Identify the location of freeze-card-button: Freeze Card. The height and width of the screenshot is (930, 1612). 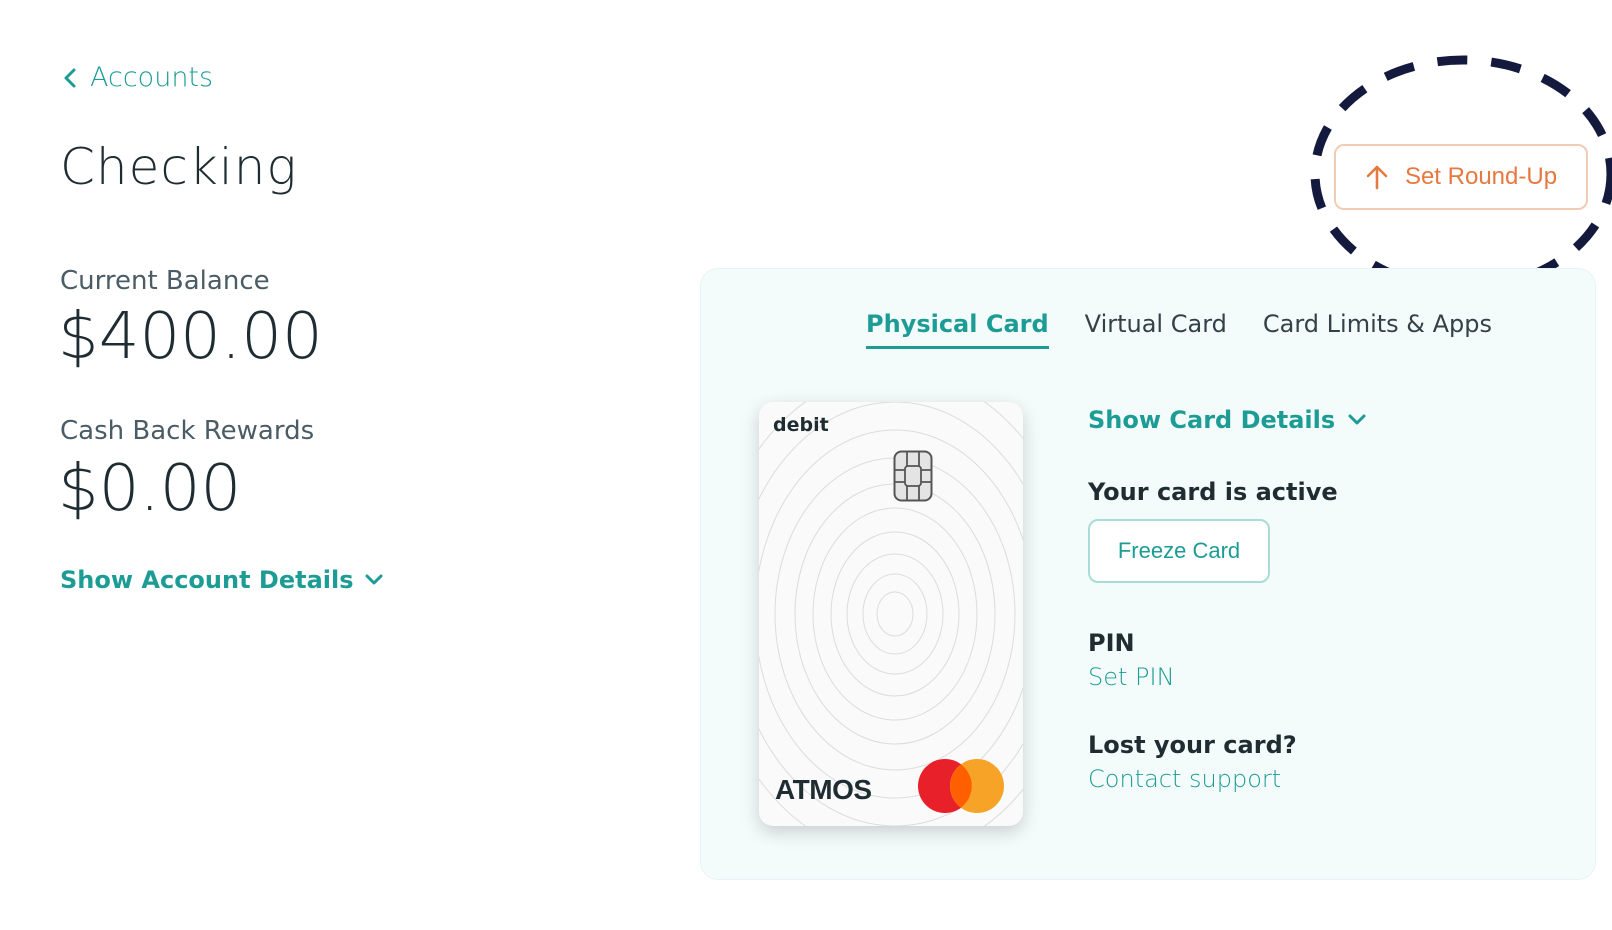
(1179, 551).